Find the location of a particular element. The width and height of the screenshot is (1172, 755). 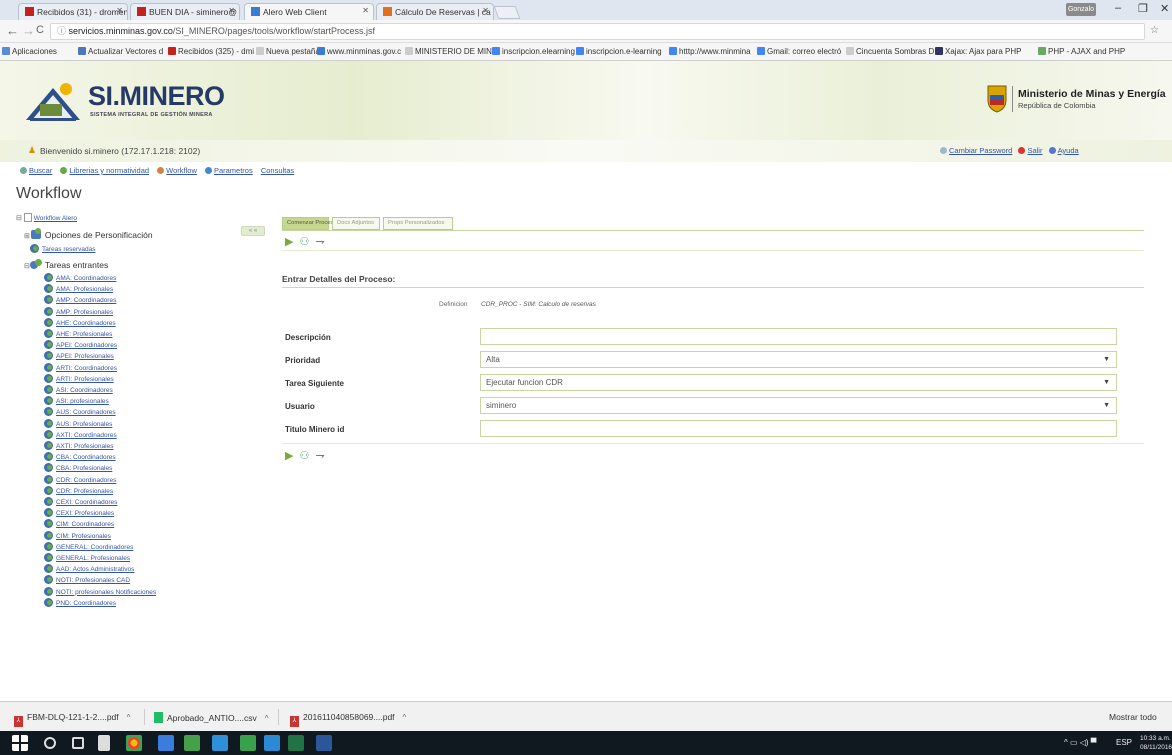

task-queue-item: CEXI: Profesionales is located at coordinates (79, 513).